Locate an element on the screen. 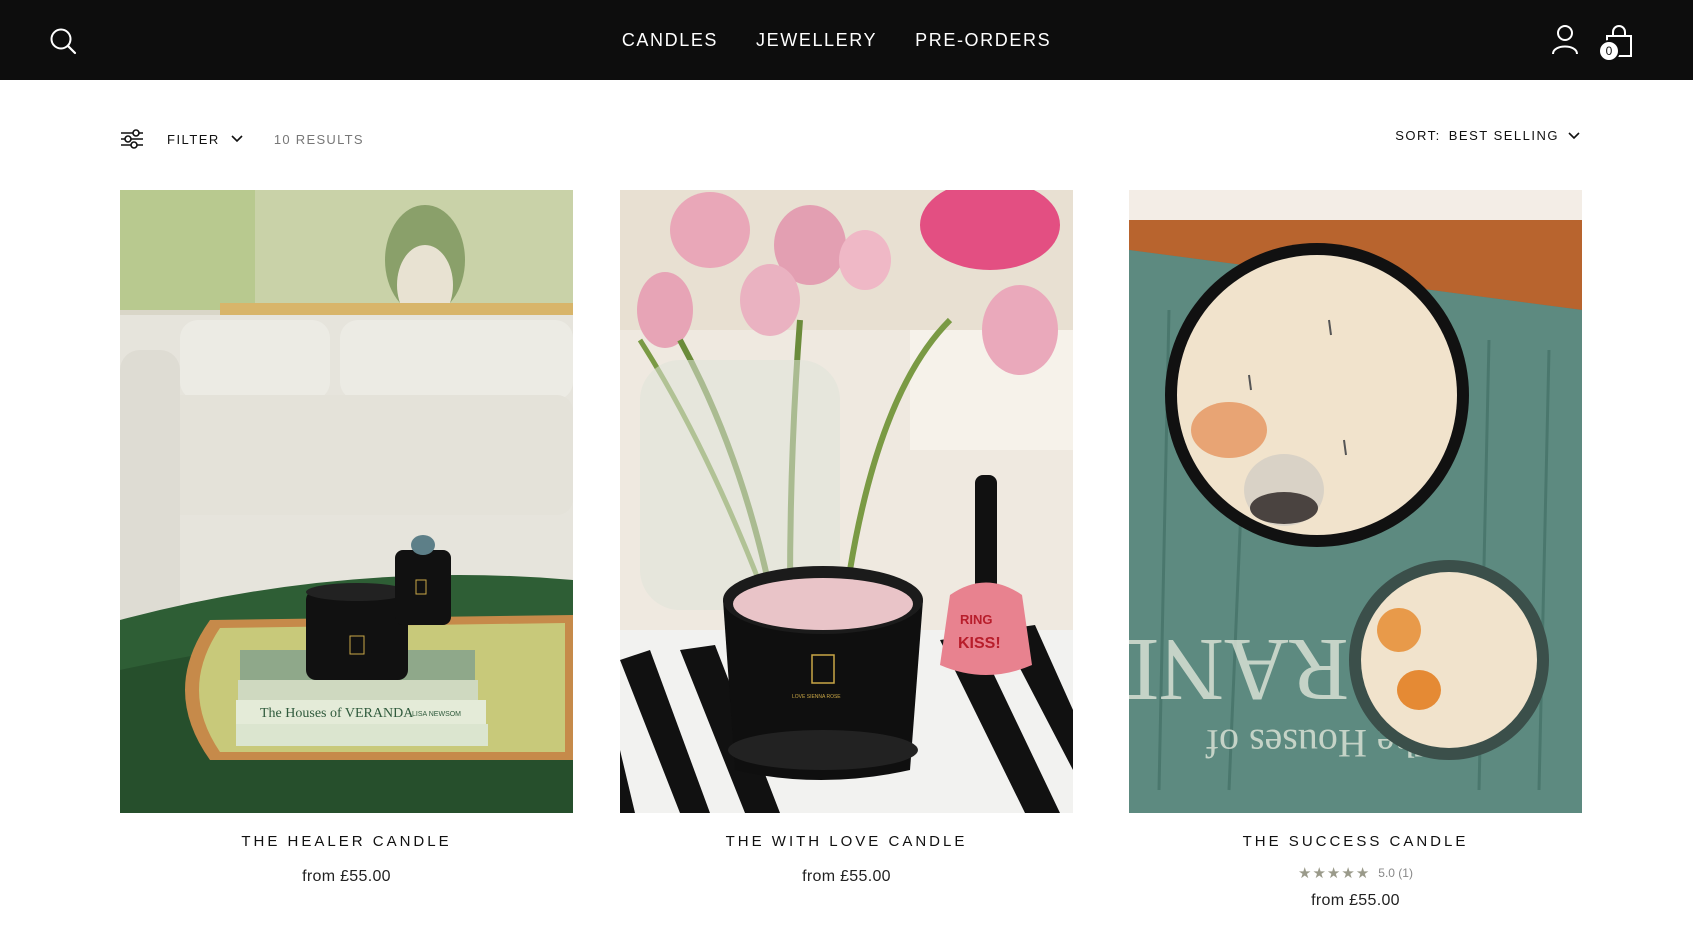  candle-brand-text: LOVE SIENNA ROSE is located at coordinates (816, 697).